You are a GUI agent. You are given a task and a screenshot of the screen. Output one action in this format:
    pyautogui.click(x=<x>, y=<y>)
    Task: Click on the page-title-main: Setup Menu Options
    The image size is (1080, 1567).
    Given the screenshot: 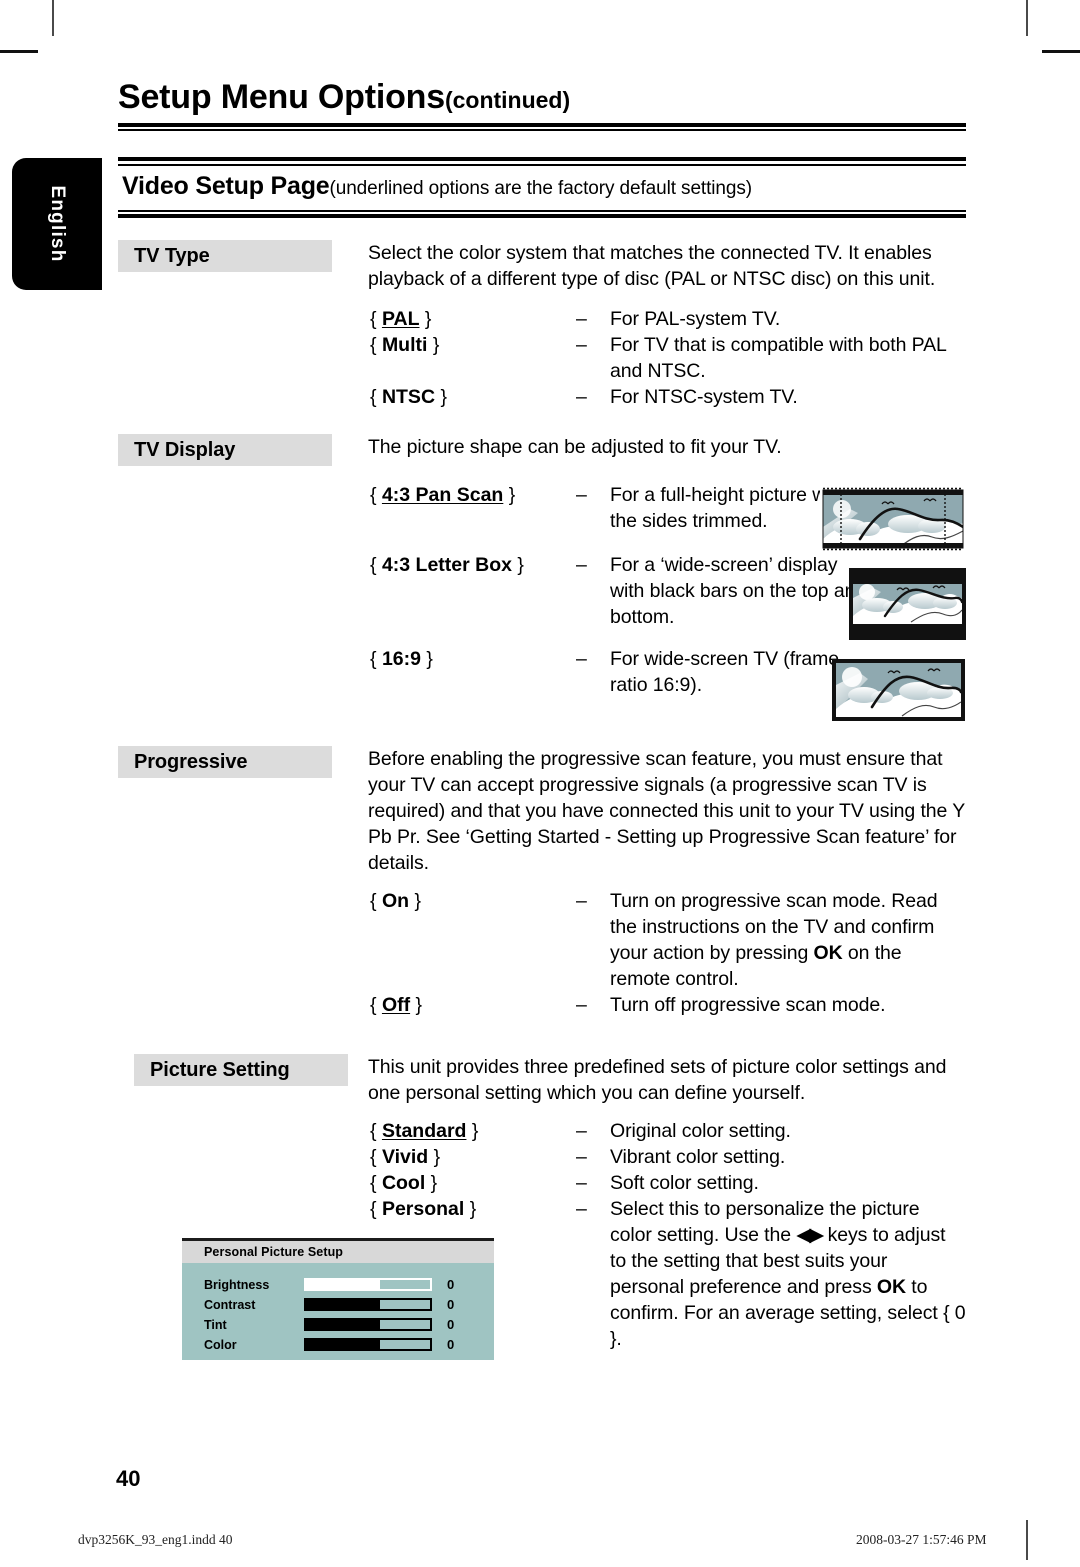 What is the action you would take?
    pyautogui.click(x=281, y=97)
    